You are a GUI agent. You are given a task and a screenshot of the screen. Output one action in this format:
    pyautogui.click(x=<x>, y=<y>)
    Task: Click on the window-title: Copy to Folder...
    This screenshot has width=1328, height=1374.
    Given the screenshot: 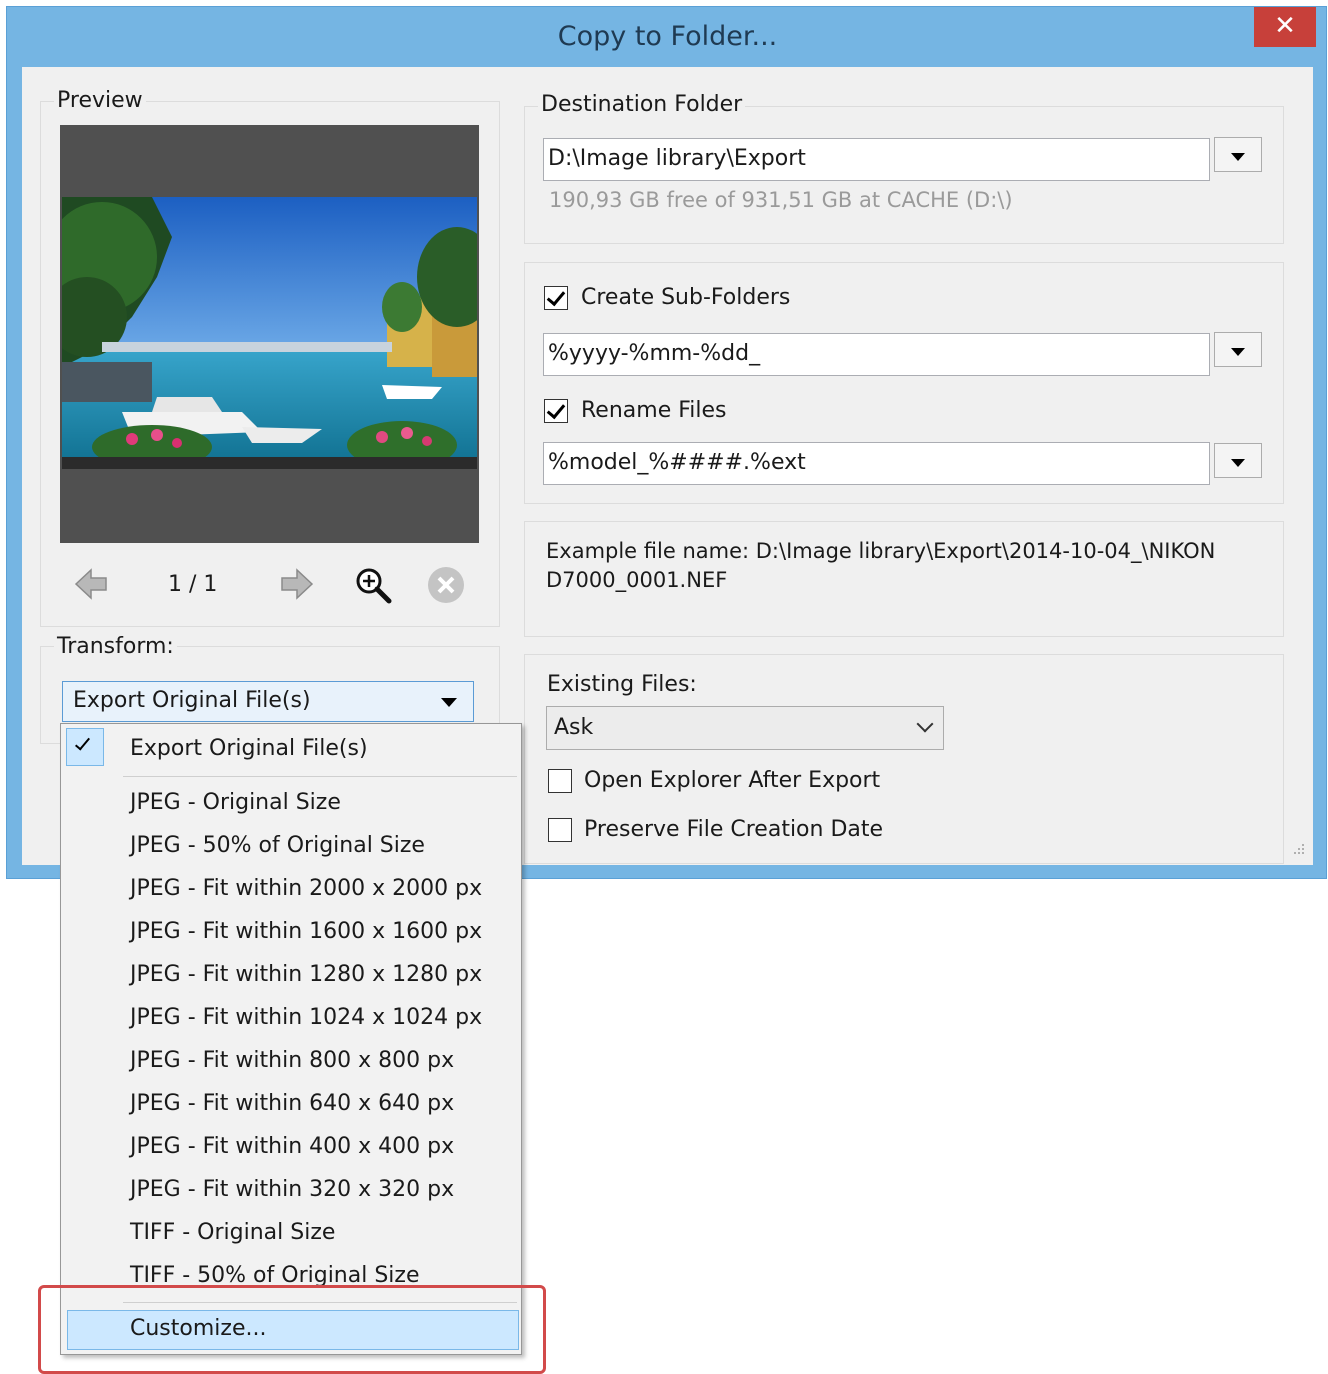 What is the action you would take?
    pyautogui.click(x=667, y=36)
    